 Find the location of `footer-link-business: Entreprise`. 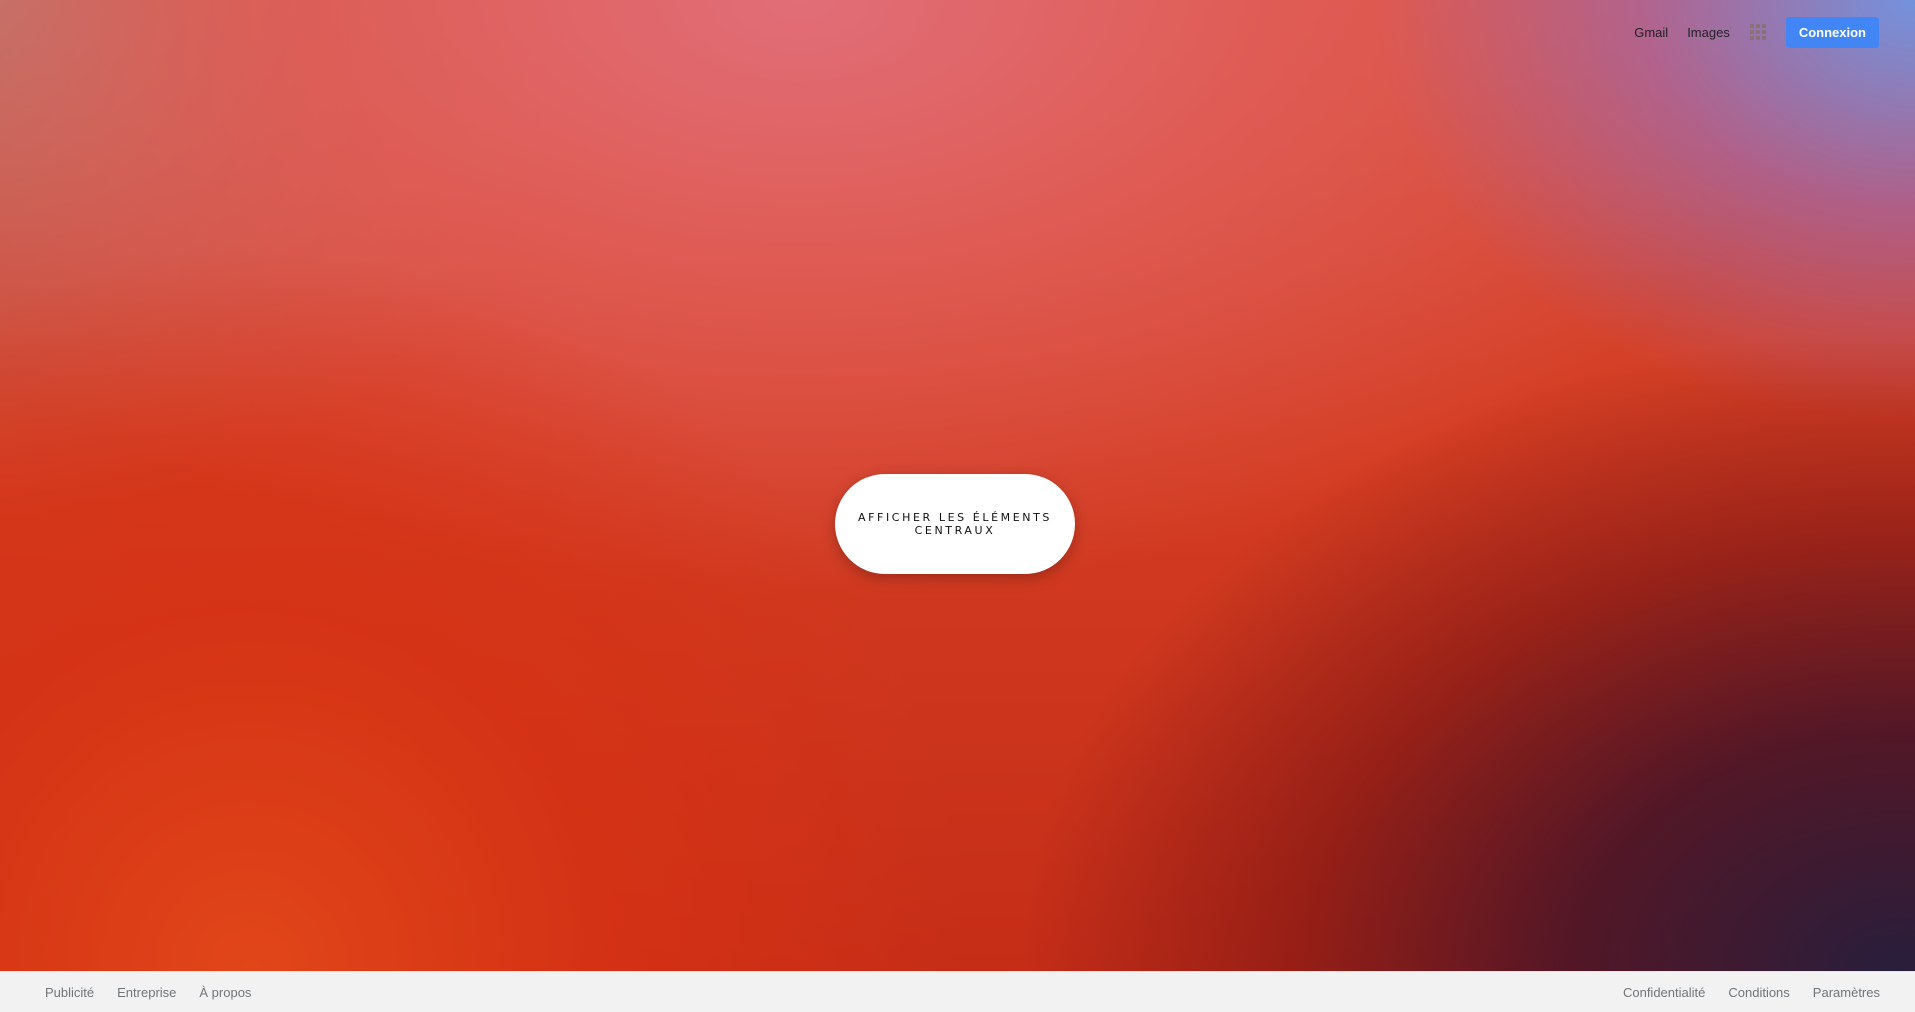

footer-link-business: Entreprise is located at coordinates (146, 992).